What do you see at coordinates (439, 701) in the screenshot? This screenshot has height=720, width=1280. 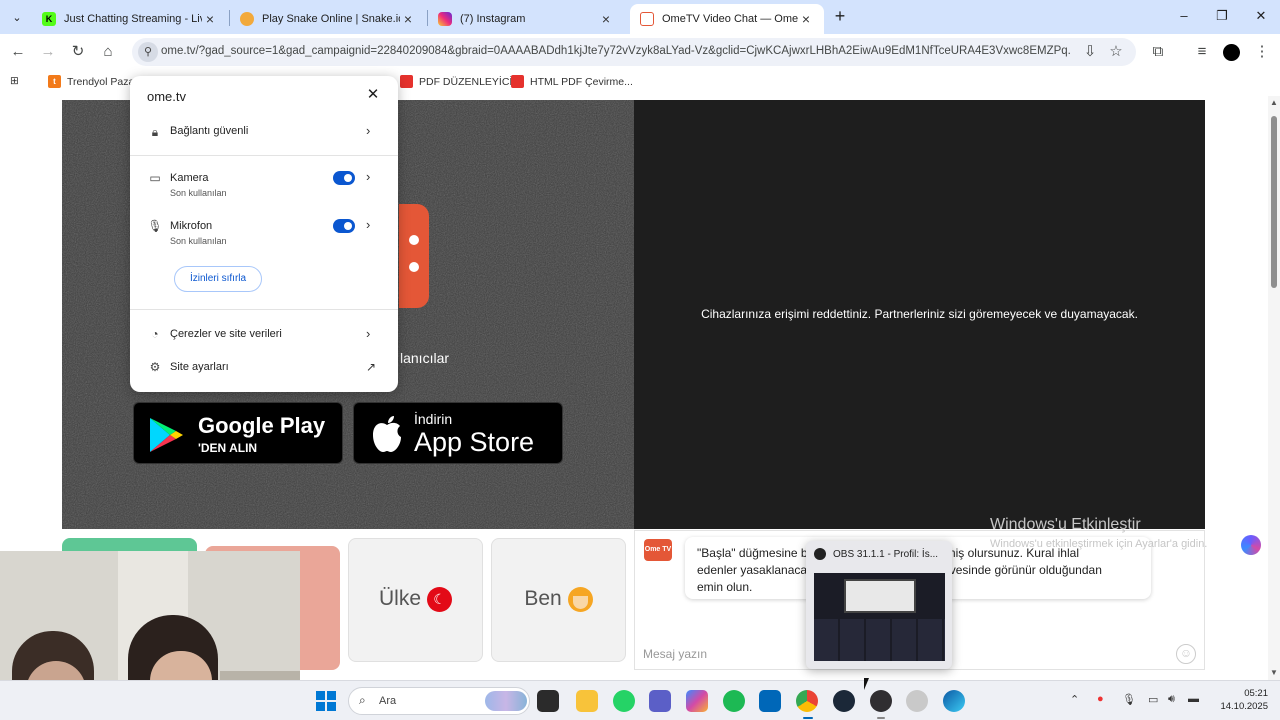 I see `taskbar-search: ⌕ Ara` at bounding box center [439, 701].